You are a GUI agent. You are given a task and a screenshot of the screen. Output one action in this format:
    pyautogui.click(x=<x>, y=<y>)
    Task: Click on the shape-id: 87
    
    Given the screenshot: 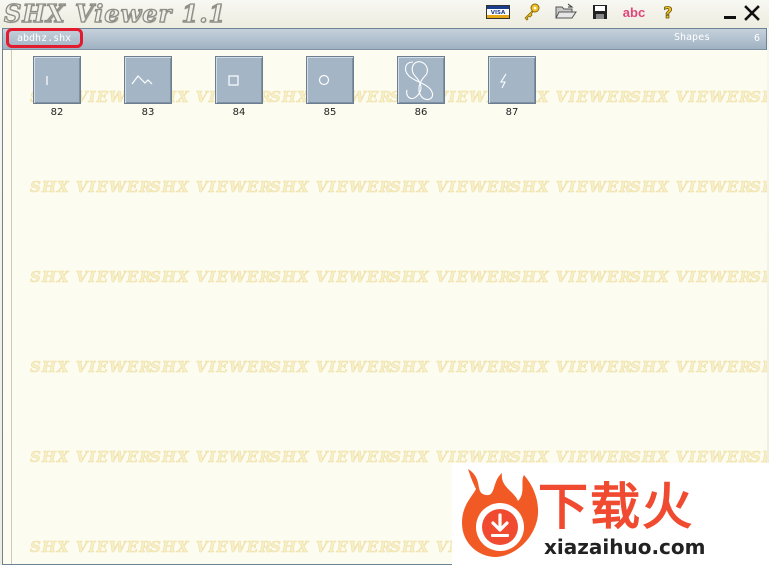 What is the action you would take?
    pyautogui.click(x=512, y=112)
    